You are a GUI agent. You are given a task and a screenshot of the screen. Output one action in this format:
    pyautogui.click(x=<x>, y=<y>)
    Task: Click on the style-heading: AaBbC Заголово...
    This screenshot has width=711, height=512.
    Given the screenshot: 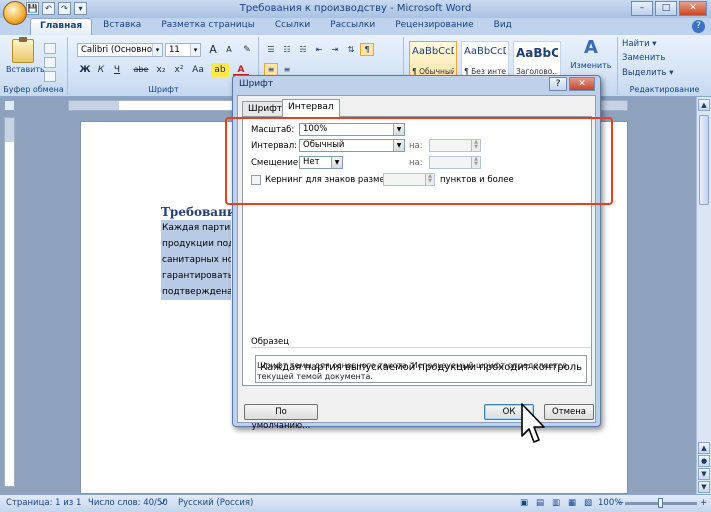 What is the action you would take?
    pyautogui.click(x=537, y=60)
    